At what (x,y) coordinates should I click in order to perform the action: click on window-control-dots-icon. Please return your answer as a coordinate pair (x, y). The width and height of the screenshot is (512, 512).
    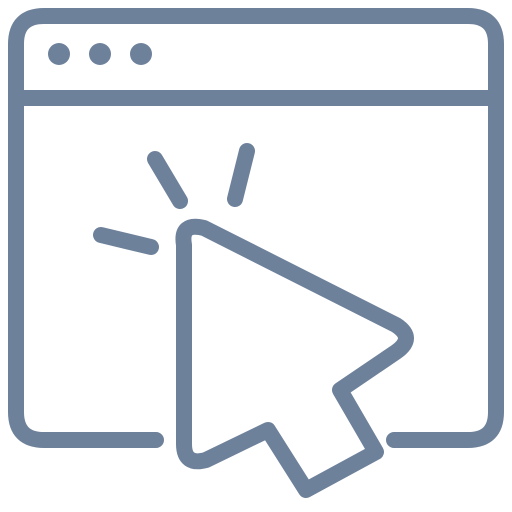
    Looking at the image, I should click on (100, 54).